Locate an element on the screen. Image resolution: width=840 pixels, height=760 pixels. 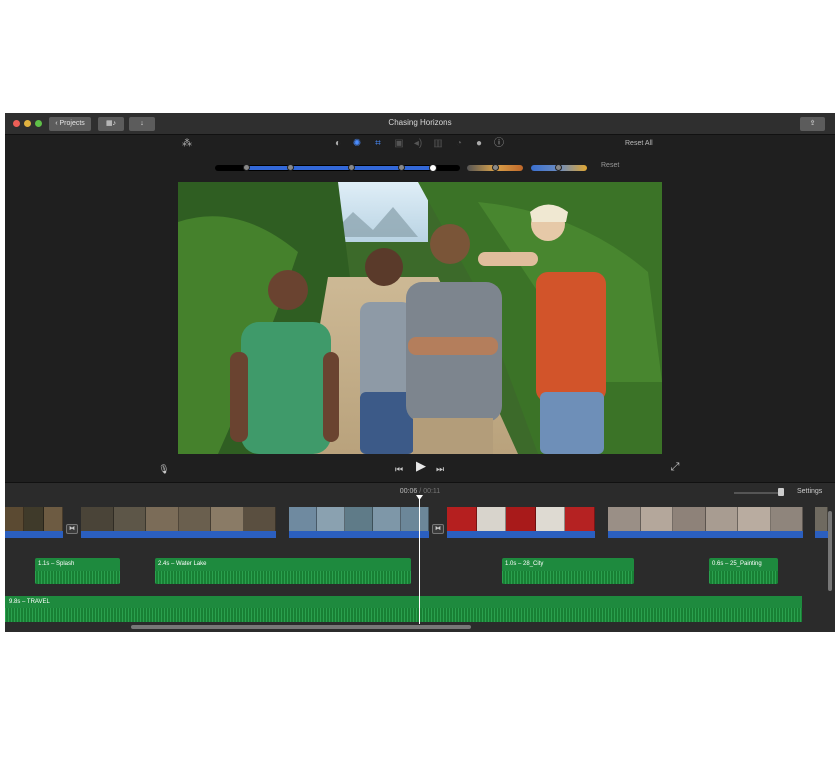
playhead is located at coordinates (419, 561).